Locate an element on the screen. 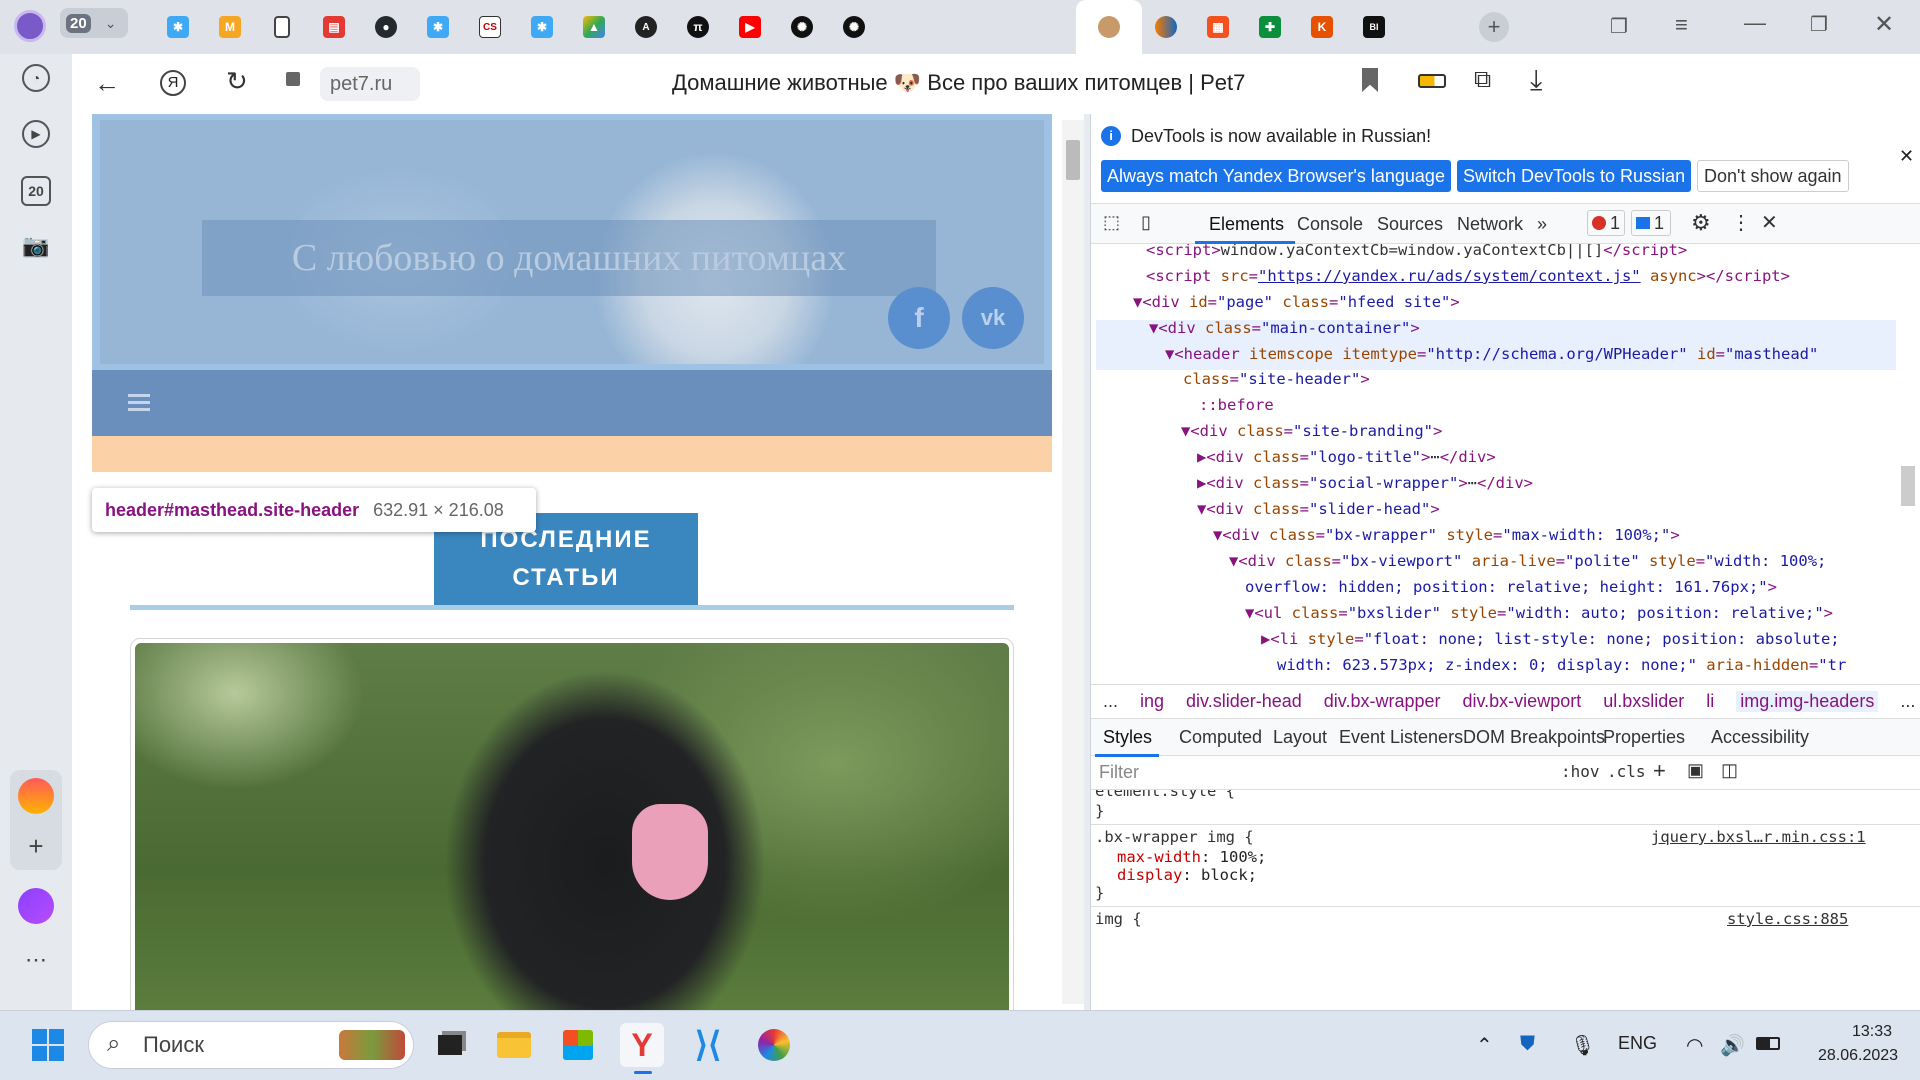  vk-icon: vk is located at coordinates (993, 318).